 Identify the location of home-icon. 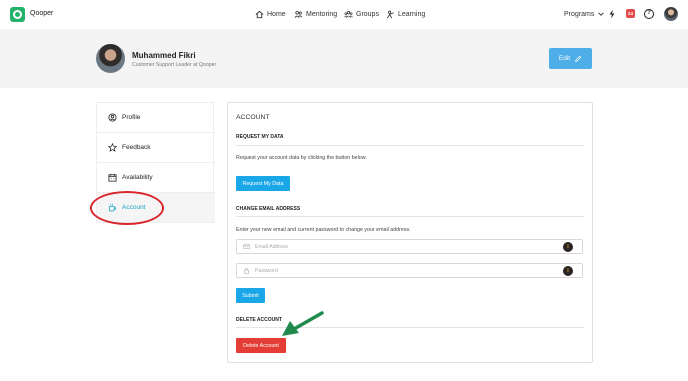
(259, 14).